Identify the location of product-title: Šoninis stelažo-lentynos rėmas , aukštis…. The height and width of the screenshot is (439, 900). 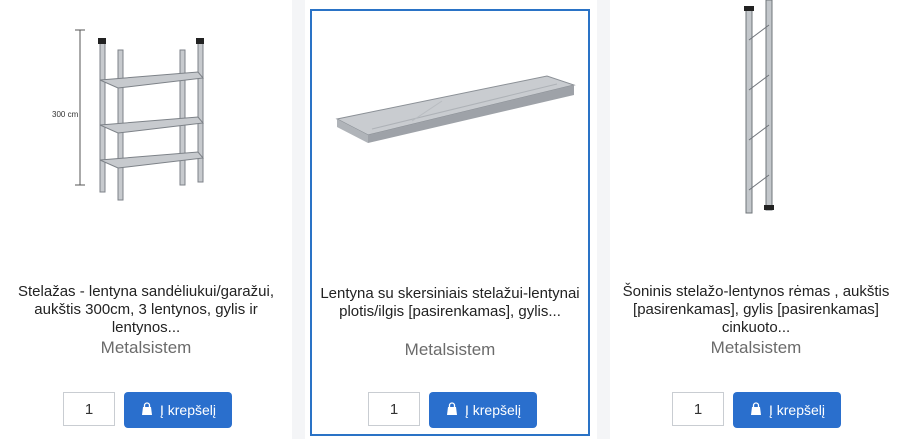
(756, 310).